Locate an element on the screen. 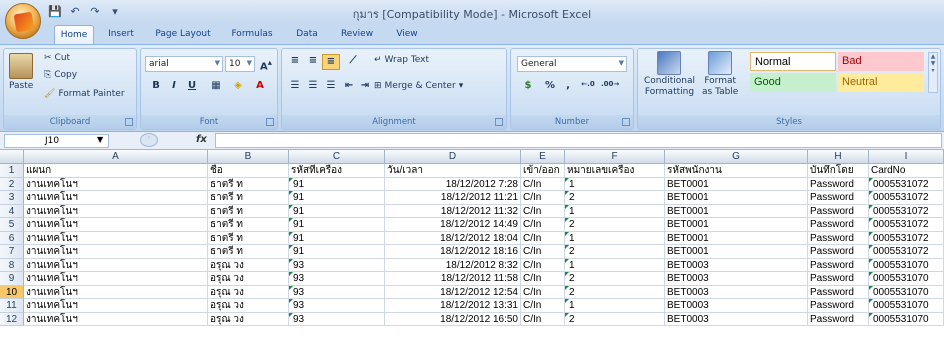  borders-icon: ▦ is located at coordinates (216, 87).